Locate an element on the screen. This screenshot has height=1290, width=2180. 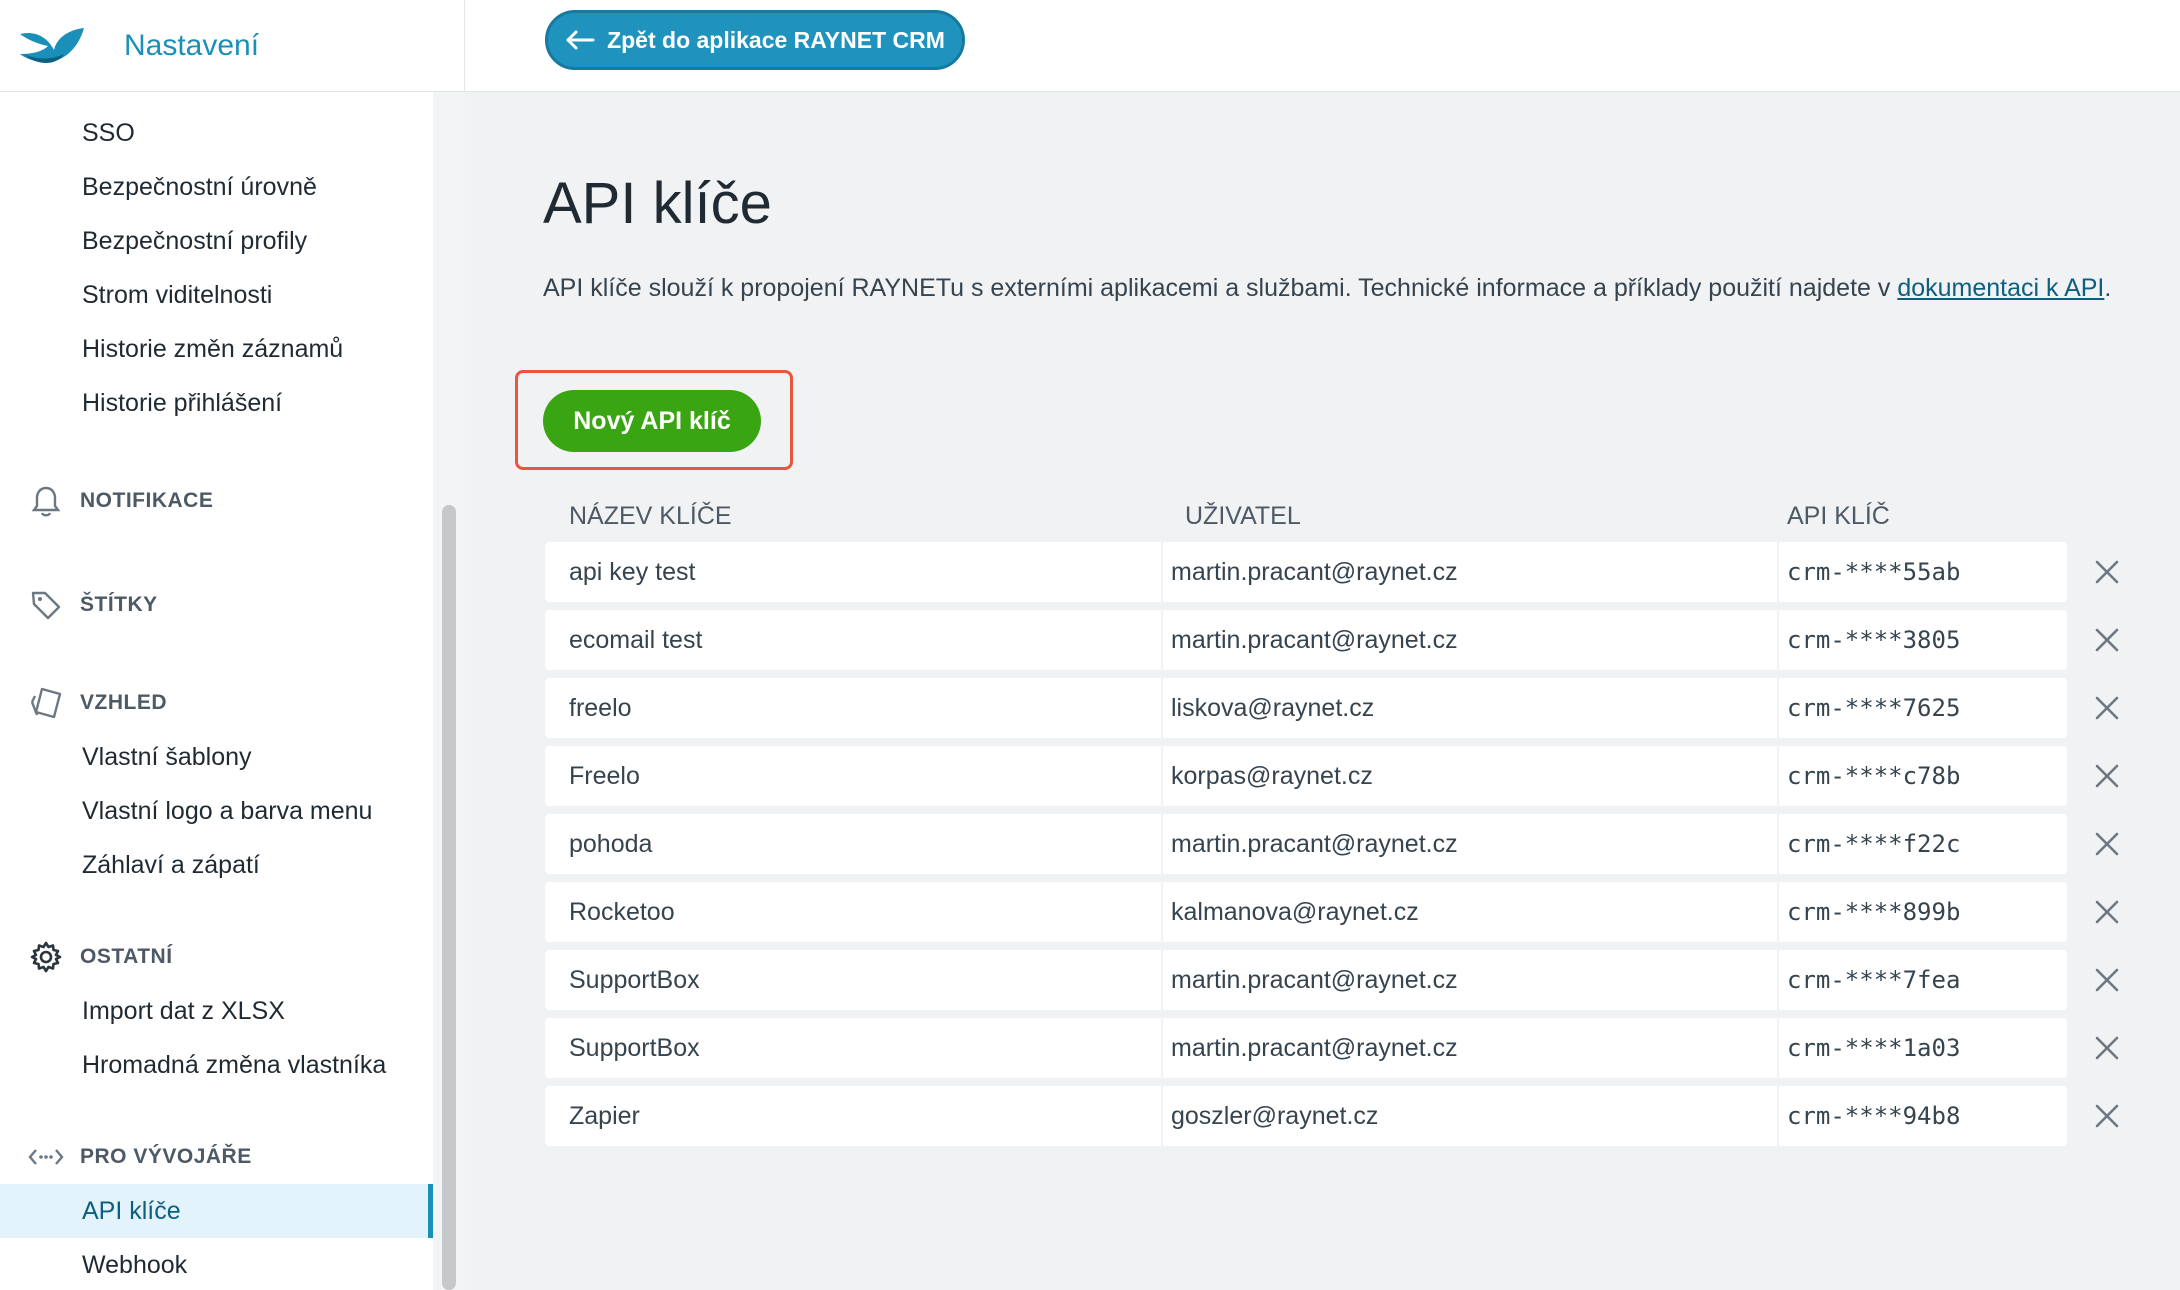
sidebar-item-api-keys: API klíče is located at coordinates (131, 1211).